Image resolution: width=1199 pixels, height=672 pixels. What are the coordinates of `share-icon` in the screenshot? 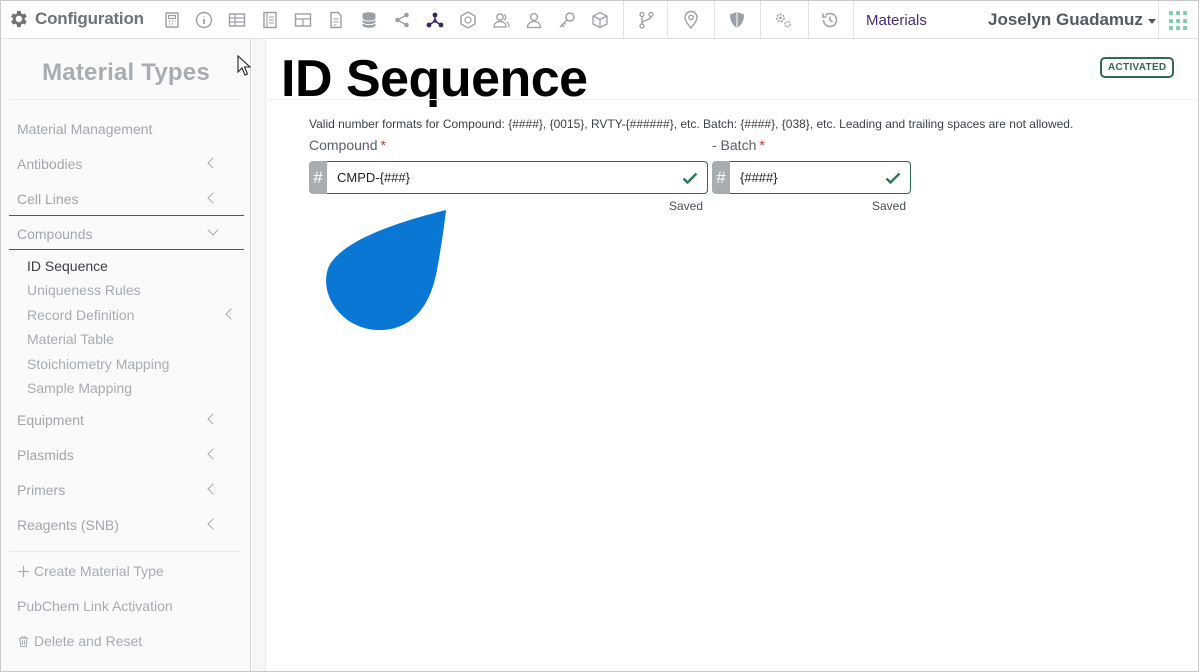 It's located at (402, 20).